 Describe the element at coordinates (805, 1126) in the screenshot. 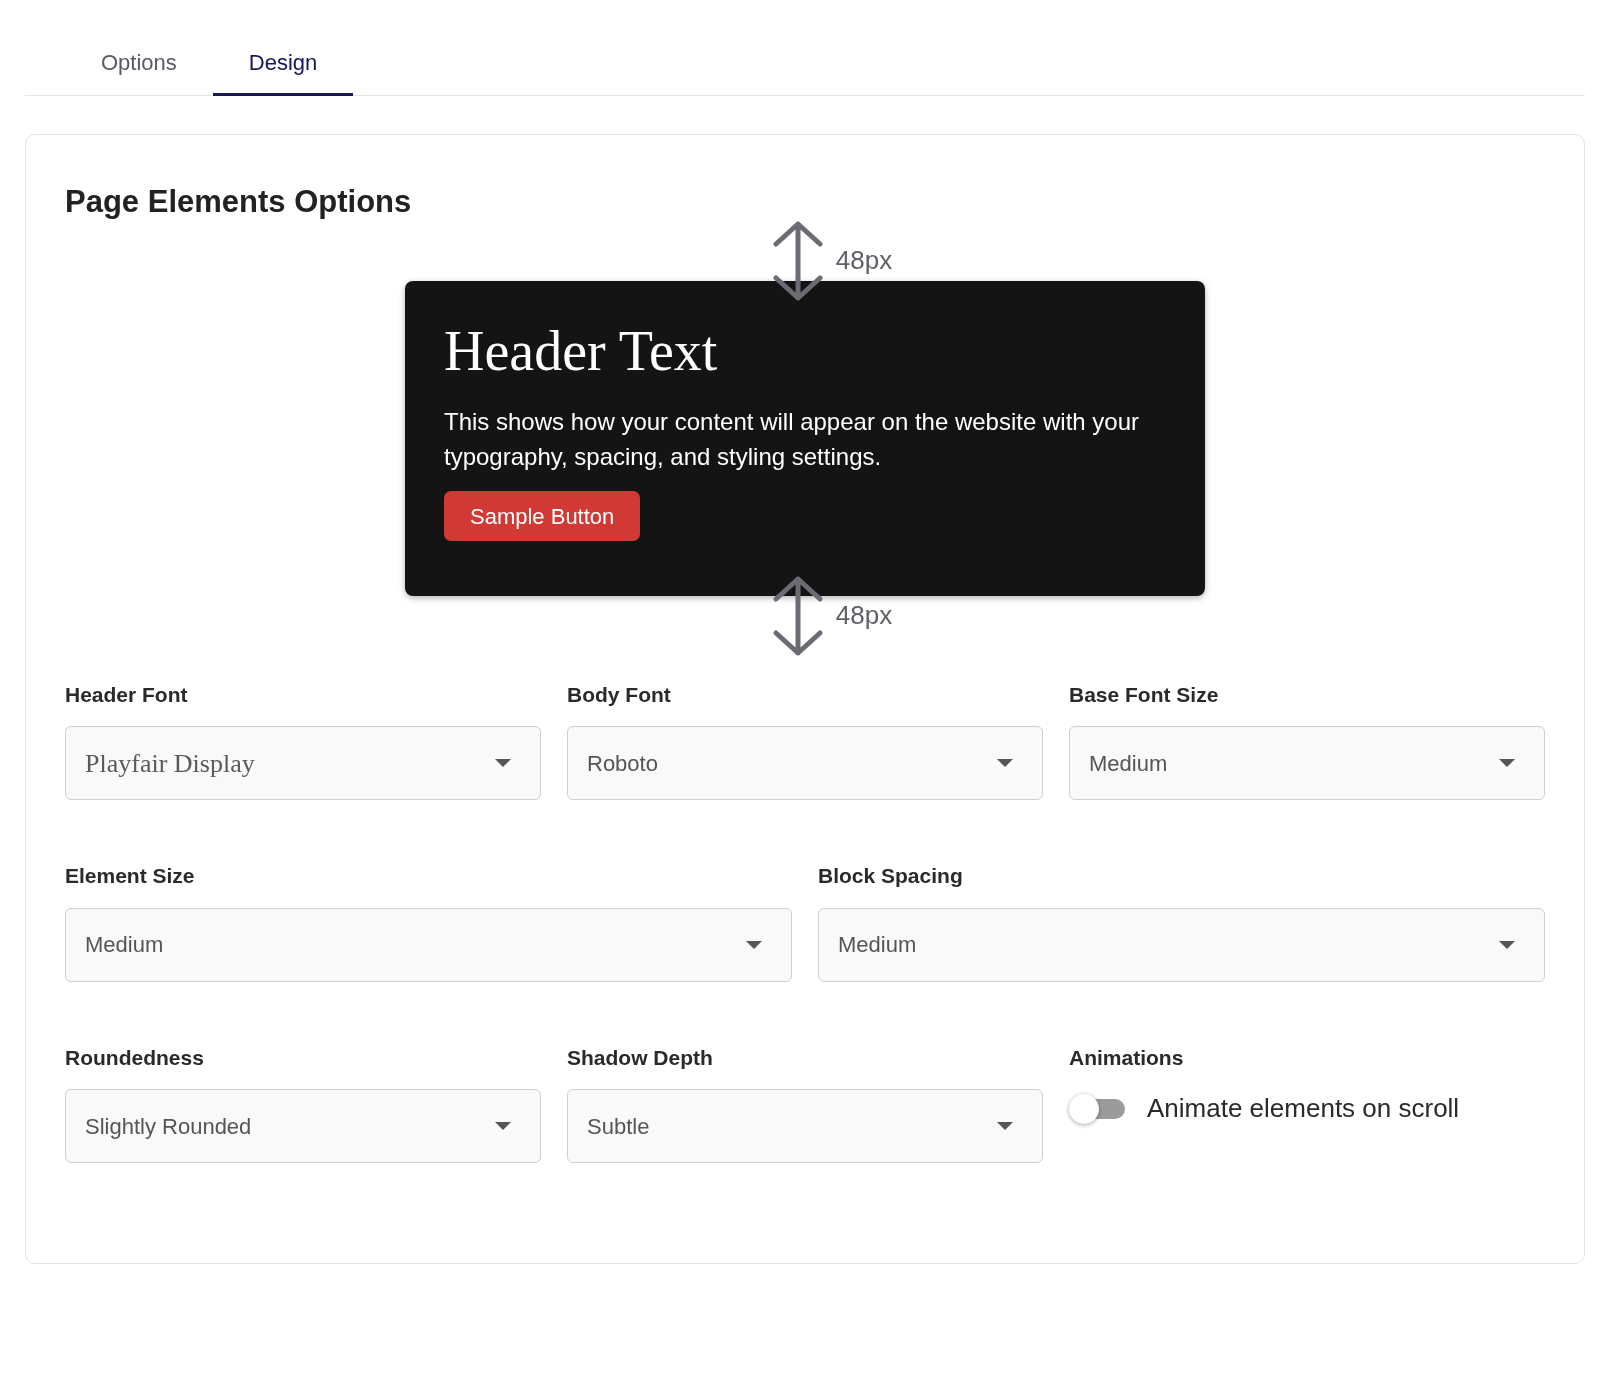

I see `select-field: Subtle` at that location.